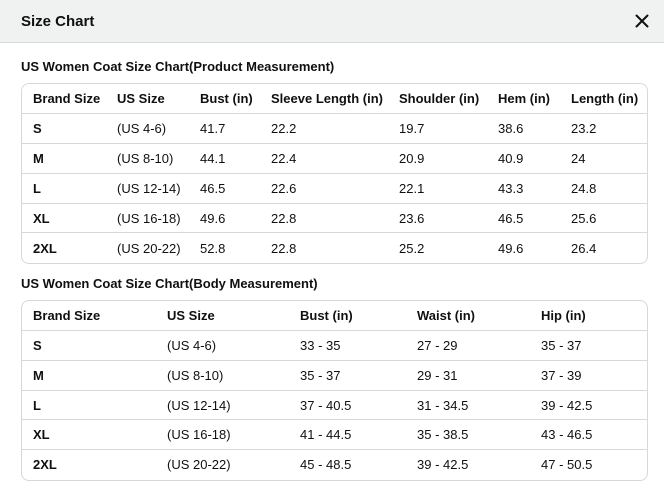  Describe the element at coordinates (588, 464) in the screenshot. I see `table-cell: 47 - 50.5` at that location.